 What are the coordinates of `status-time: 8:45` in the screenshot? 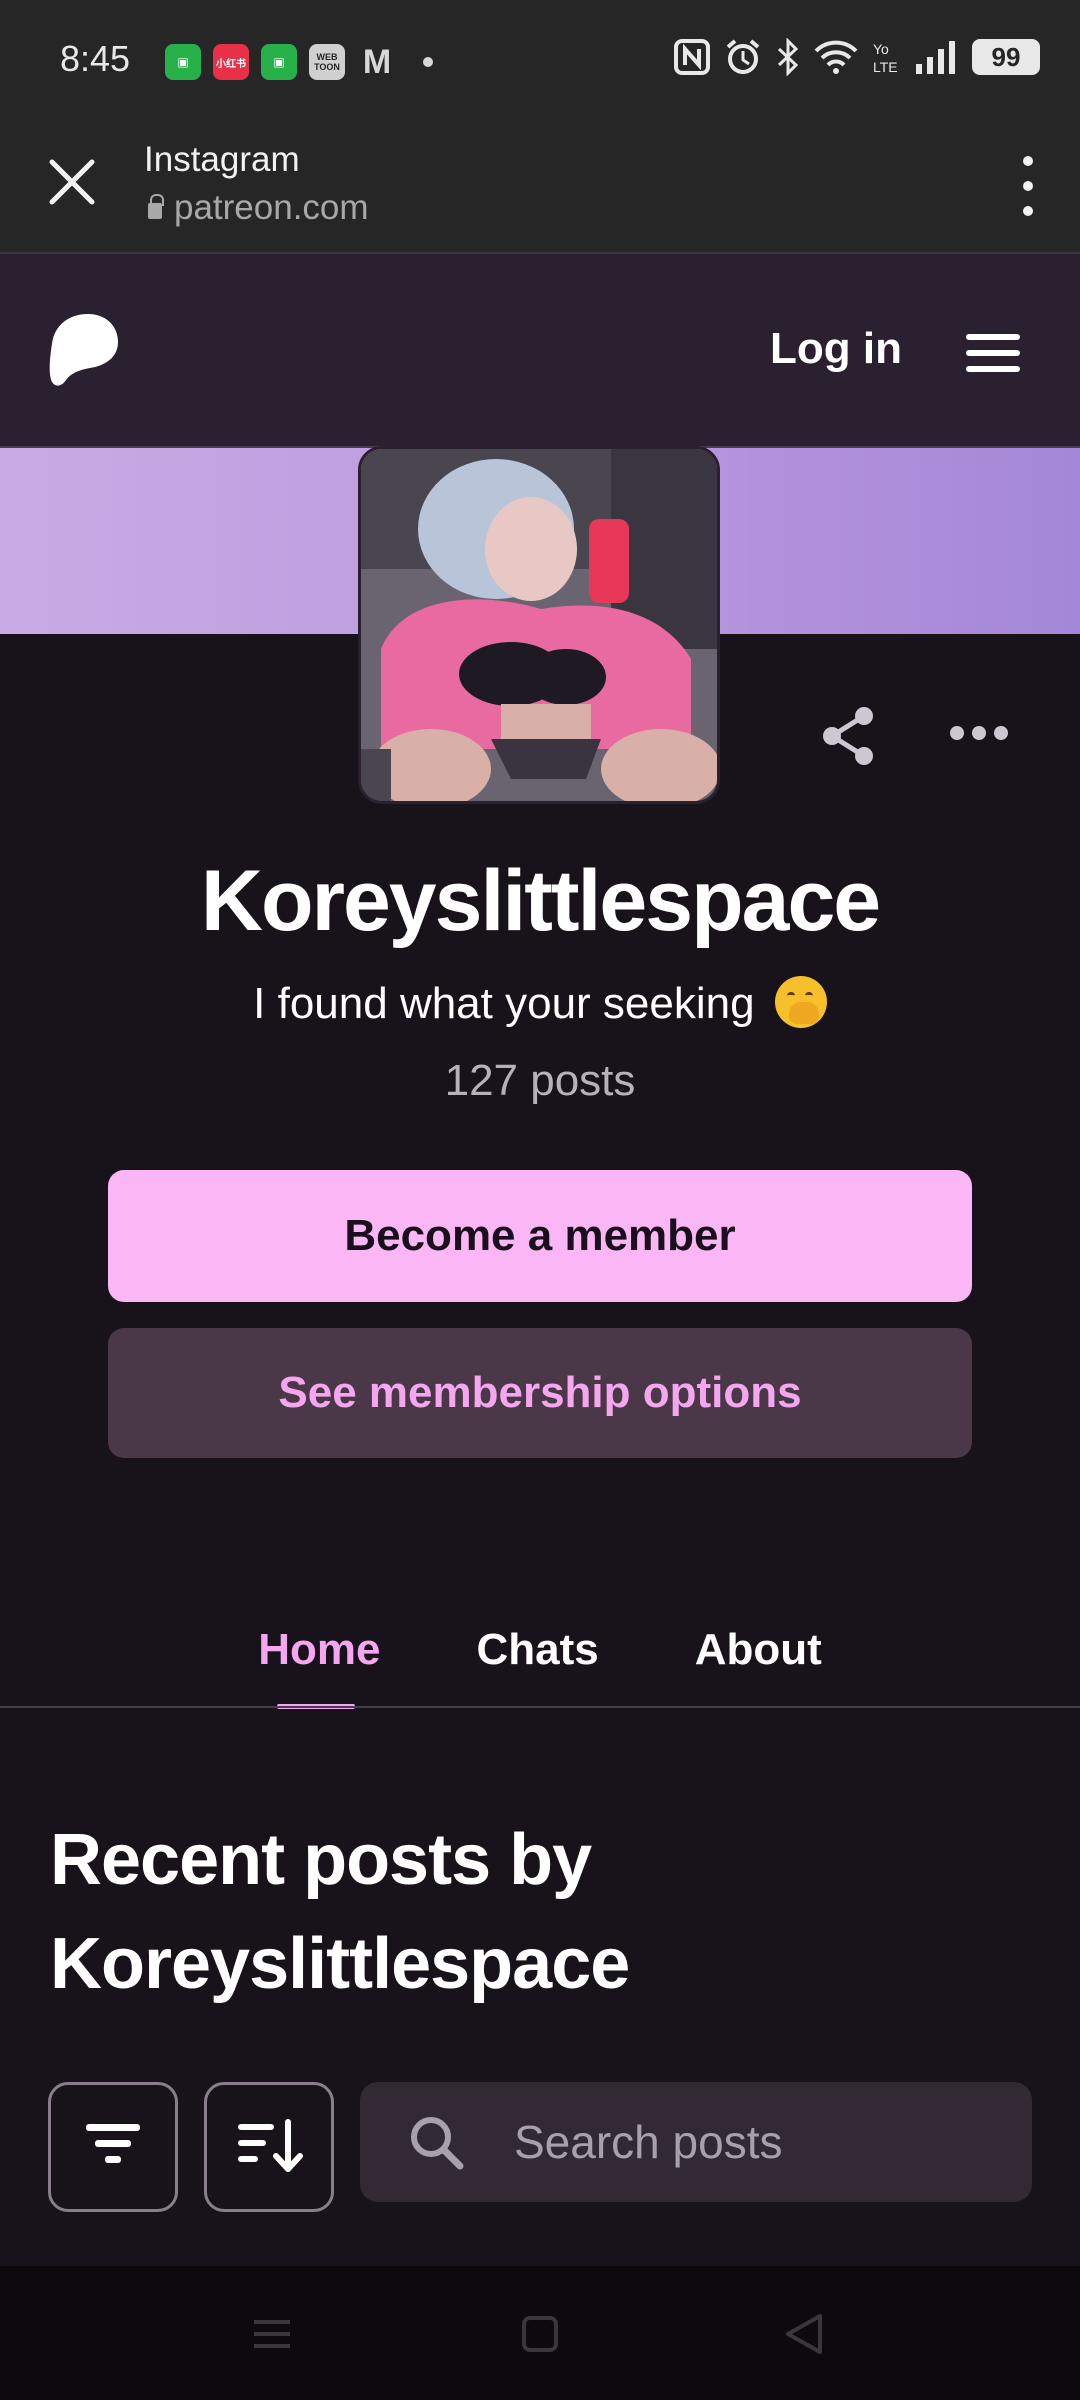 It's located at (95, 58).